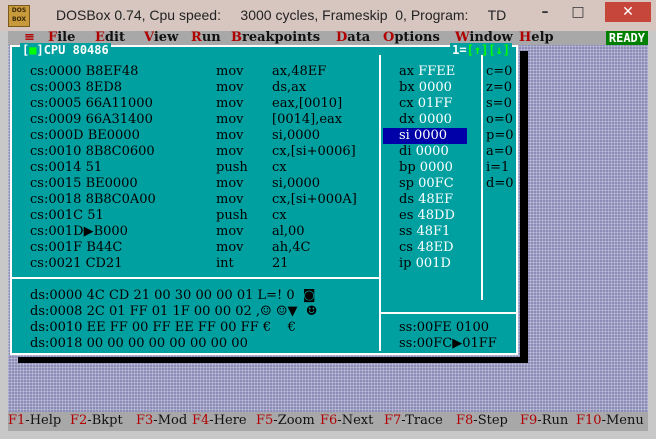  What do you see at coordinates (76, 88) in the screenshot?
I see `disasm-row: cs:0003 8ED8` at bounding box center [76, 88].